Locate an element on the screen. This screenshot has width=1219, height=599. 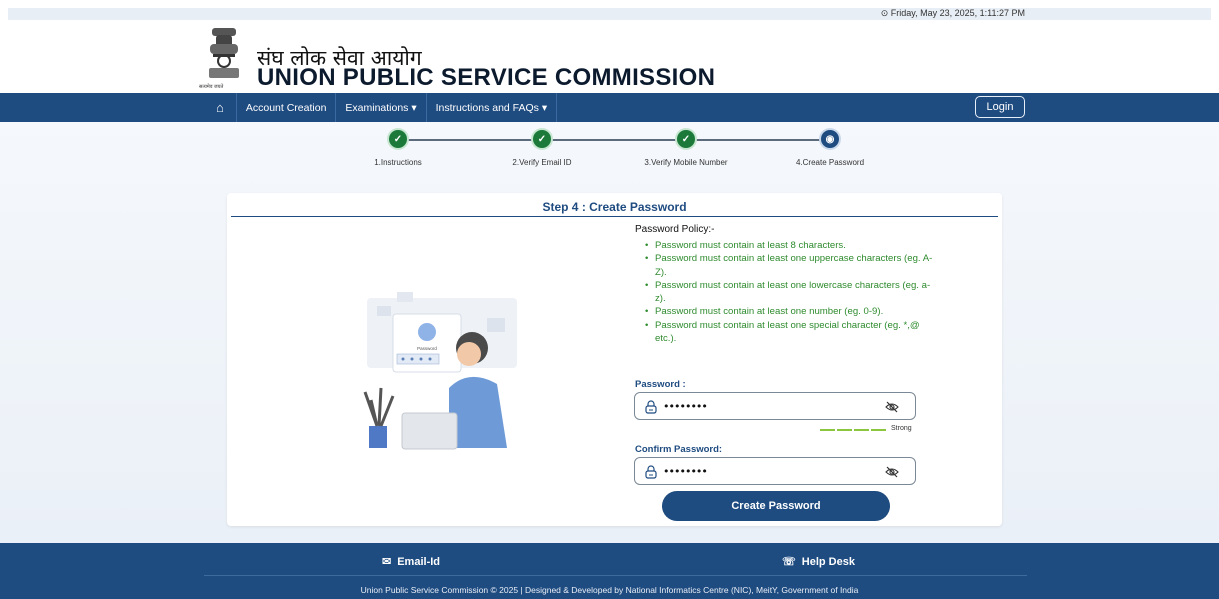
step-4-eye-icon: ◉ is located at coordinates (830, 139).